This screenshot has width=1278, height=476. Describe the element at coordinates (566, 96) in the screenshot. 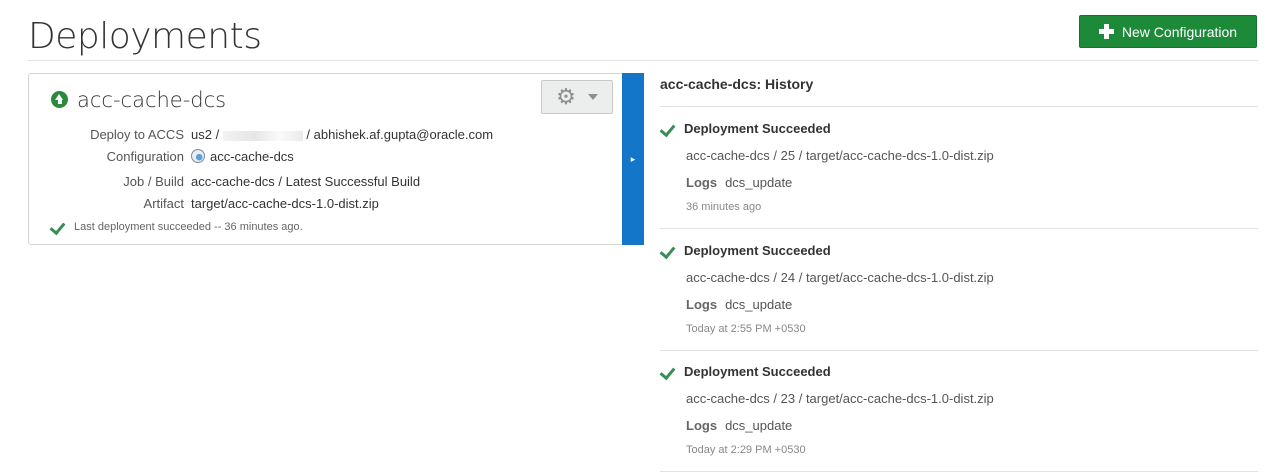

I see `gear-icon: ⚙` at that location.